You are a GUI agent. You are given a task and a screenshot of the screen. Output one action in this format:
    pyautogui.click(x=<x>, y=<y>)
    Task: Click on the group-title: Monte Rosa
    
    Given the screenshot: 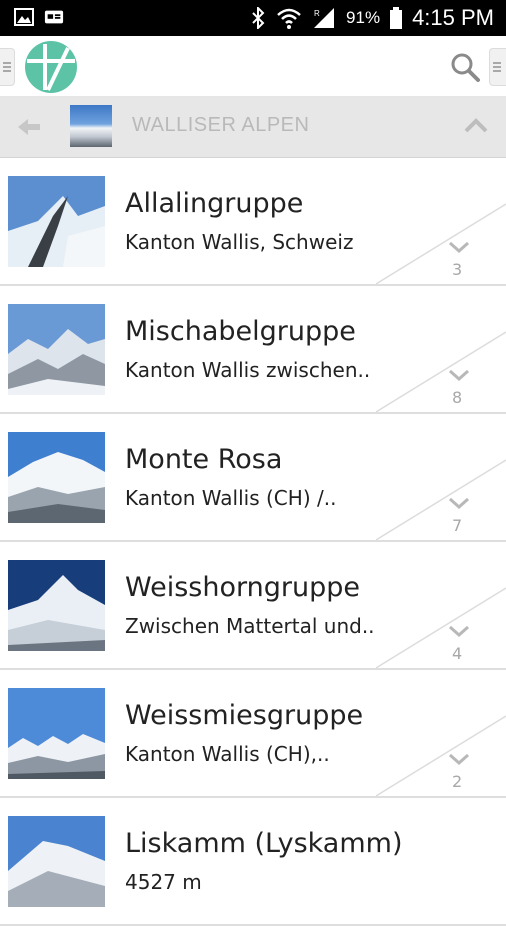 What is the action you would take?
    pyautogui.click(x=204, y=459)
    